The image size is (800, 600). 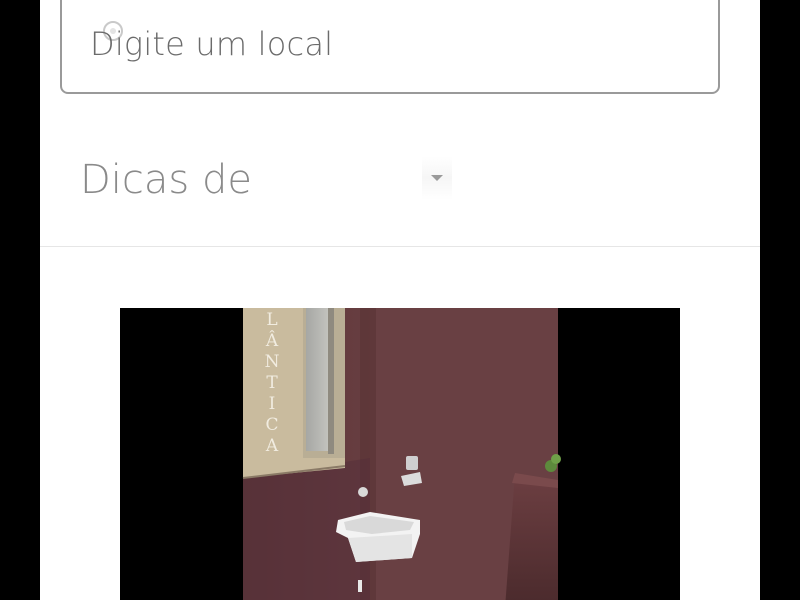 I want to click on wall-letter: A, so click(x=272, y=446).